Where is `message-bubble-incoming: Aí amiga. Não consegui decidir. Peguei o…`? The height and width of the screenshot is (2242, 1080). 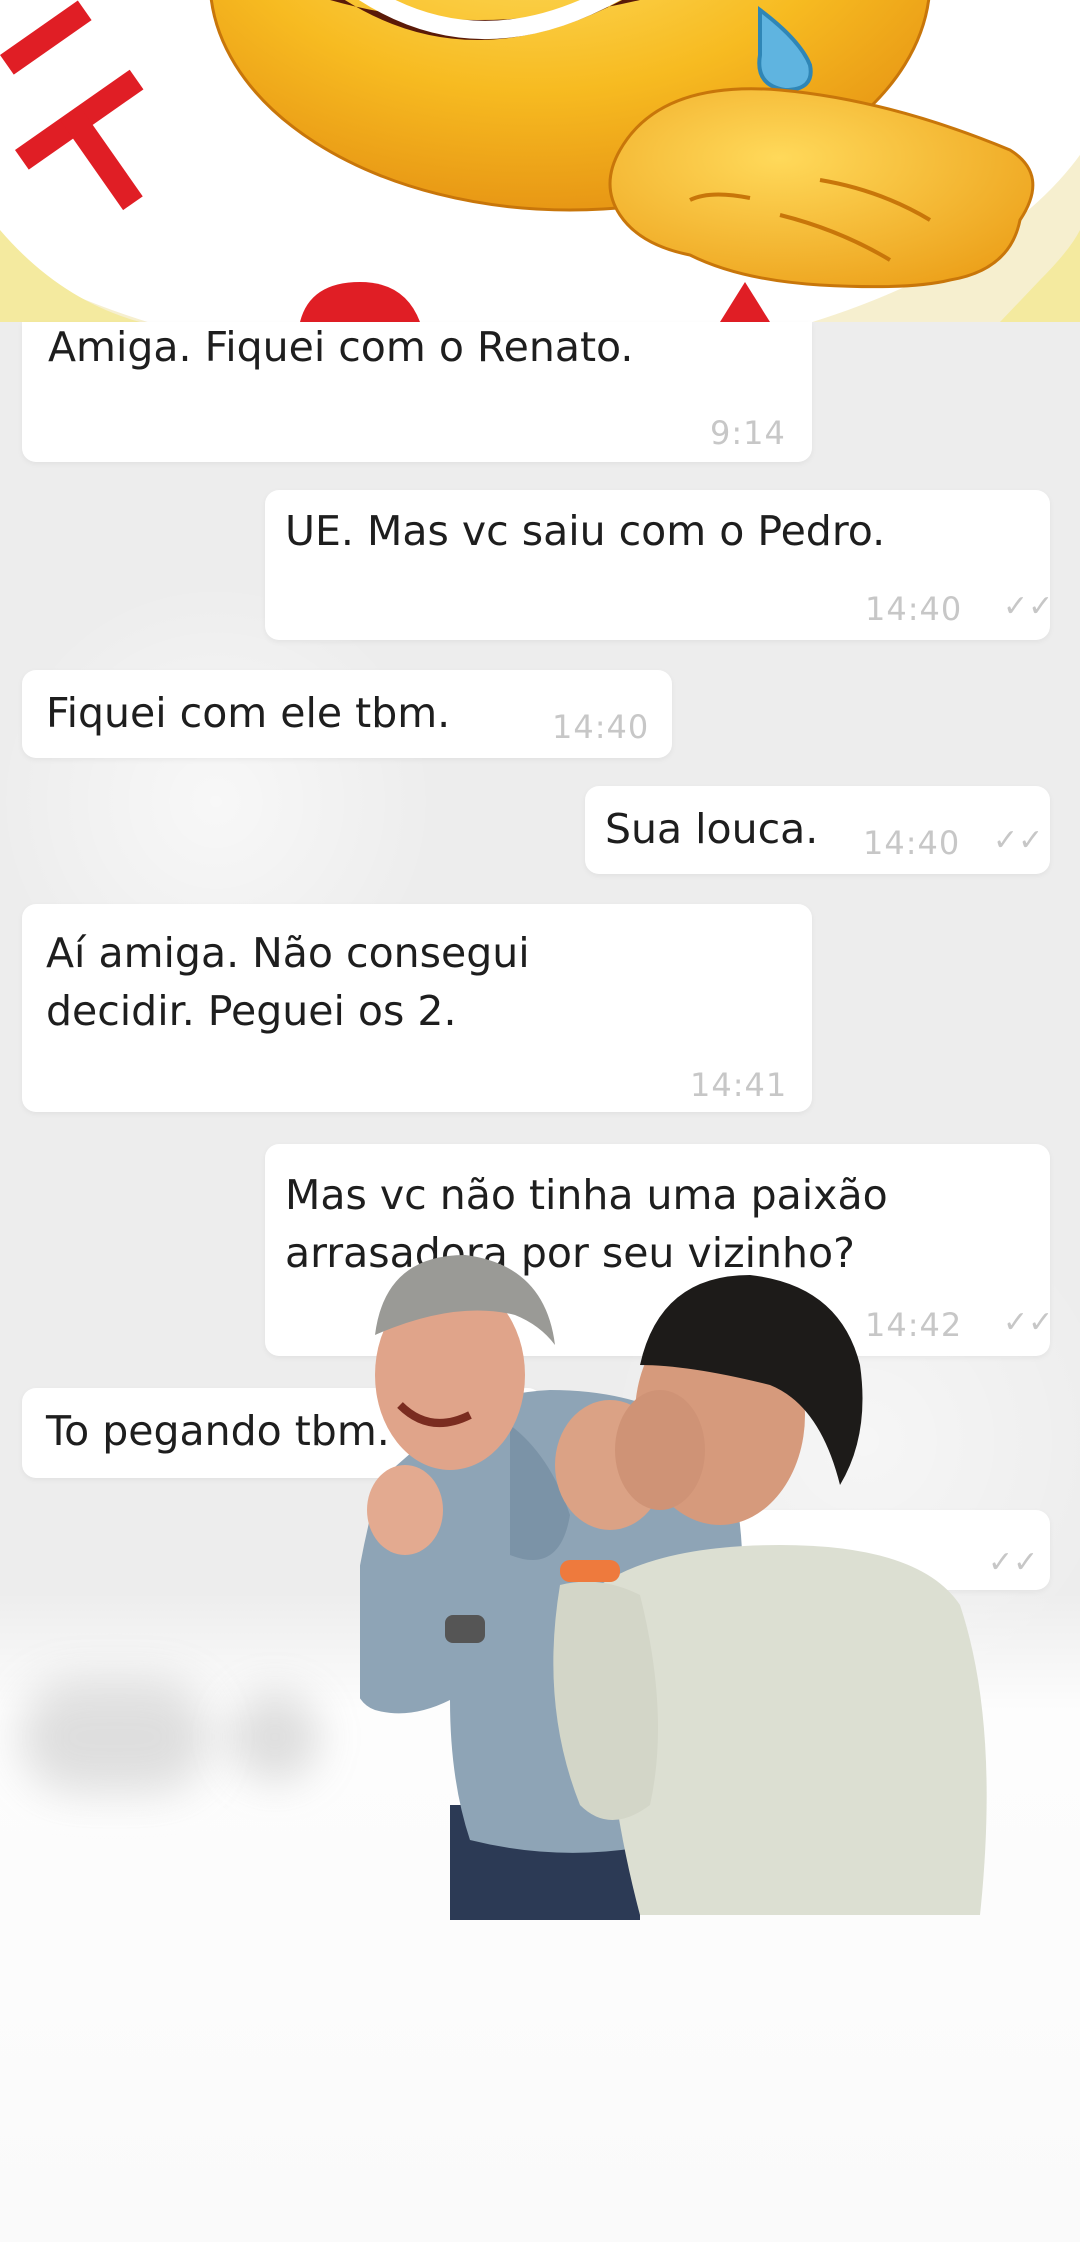
message-bubble-incoming: Aí amiga. Não consegui decidir. Peguei o… is located at coordinates (417, 1008).